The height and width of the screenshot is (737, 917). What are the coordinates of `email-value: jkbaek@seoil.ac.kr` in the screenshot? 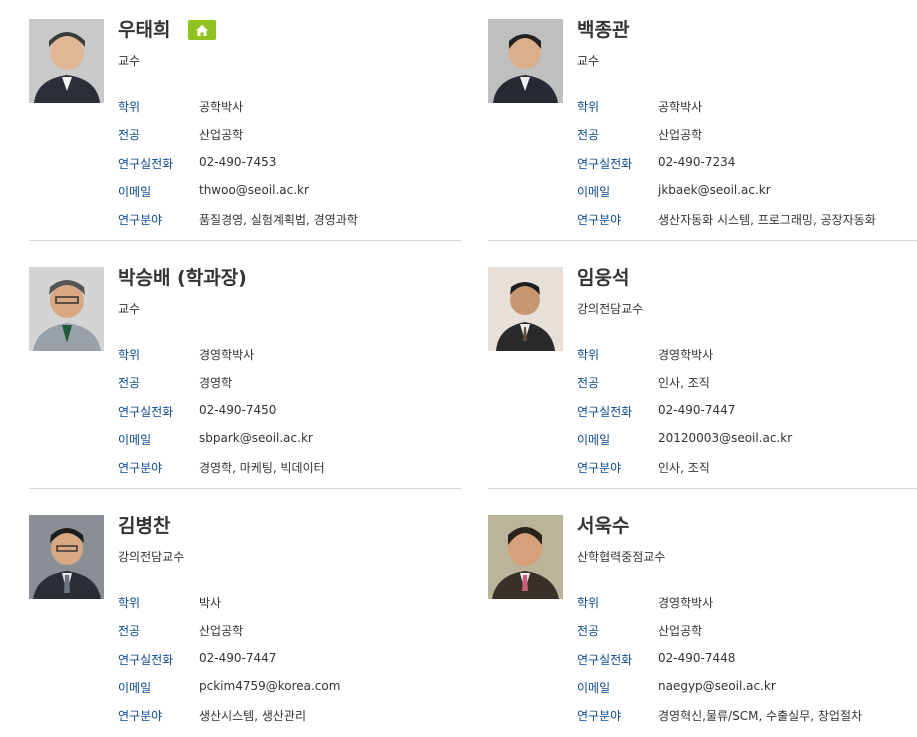 It's located at (714, 190).